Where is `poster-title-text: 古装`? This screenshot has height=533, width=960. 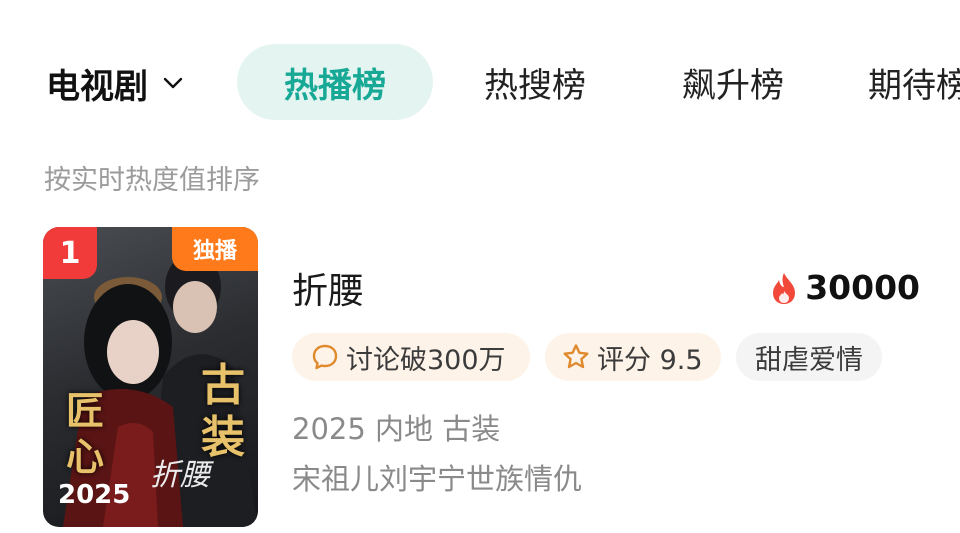
poster-title-text: 古装 is located at coordinates (223, 411).